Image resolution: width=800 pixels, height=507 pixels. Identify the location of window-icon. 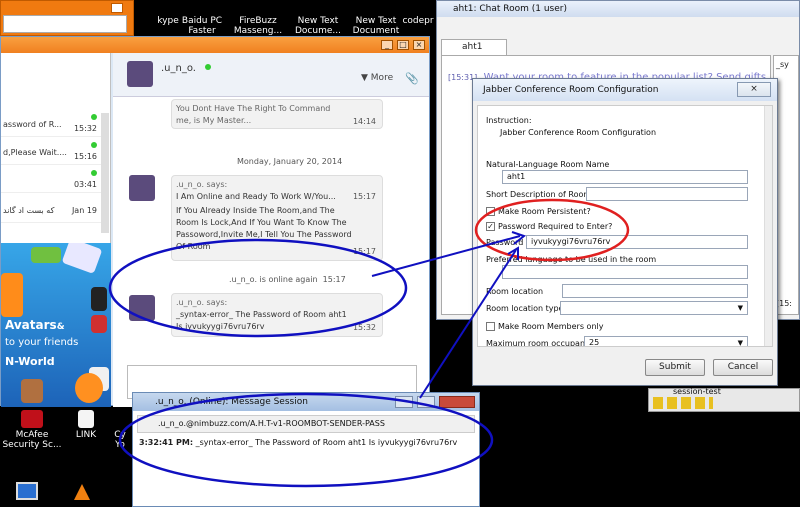
(27, 491).